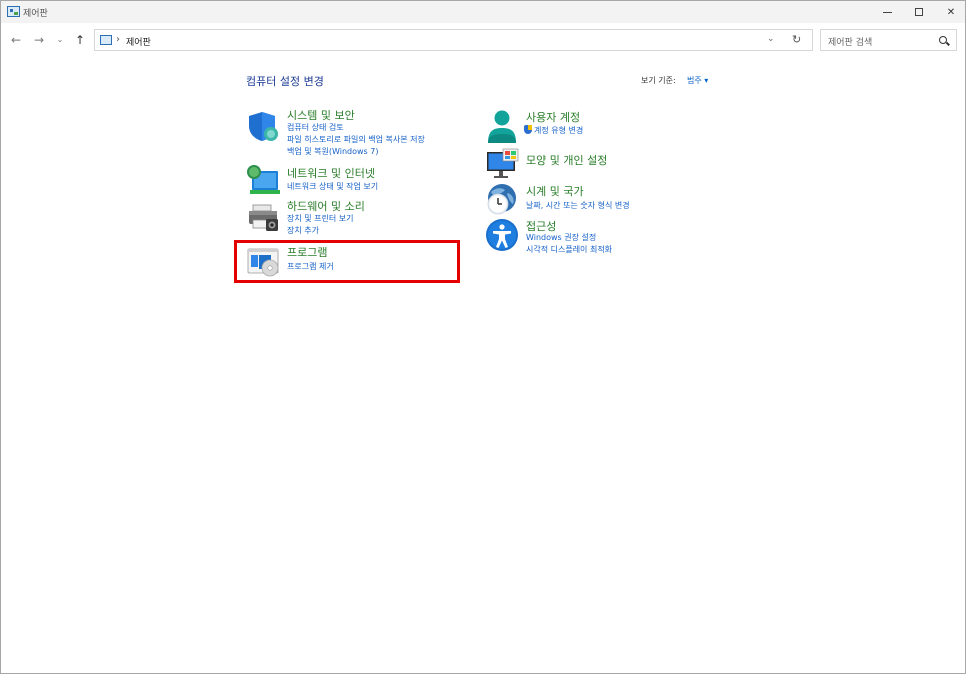 Image resolution: width=966 pixels, height=674 pixels. Describe the element at coordinates (356, 139) in the screenshot. I see `link-file-history-backup: 파일 히스토리로 파일의 백업 복사본 저장` at that location.